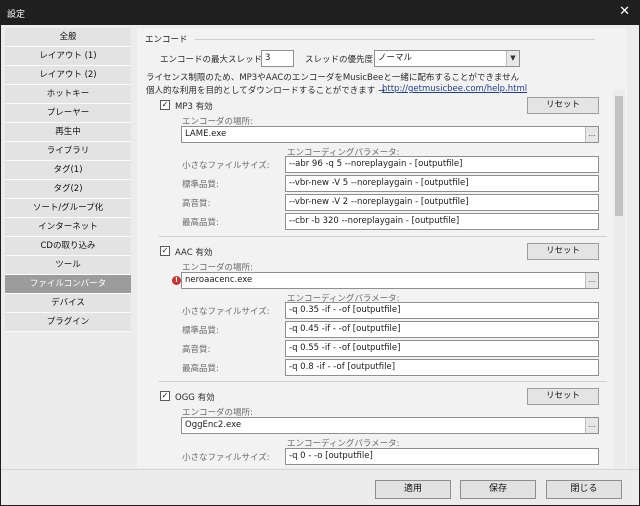 This screenshot has height=506, width=640. I want to click on aac-high-label: 高音質:, so click(196, 350).